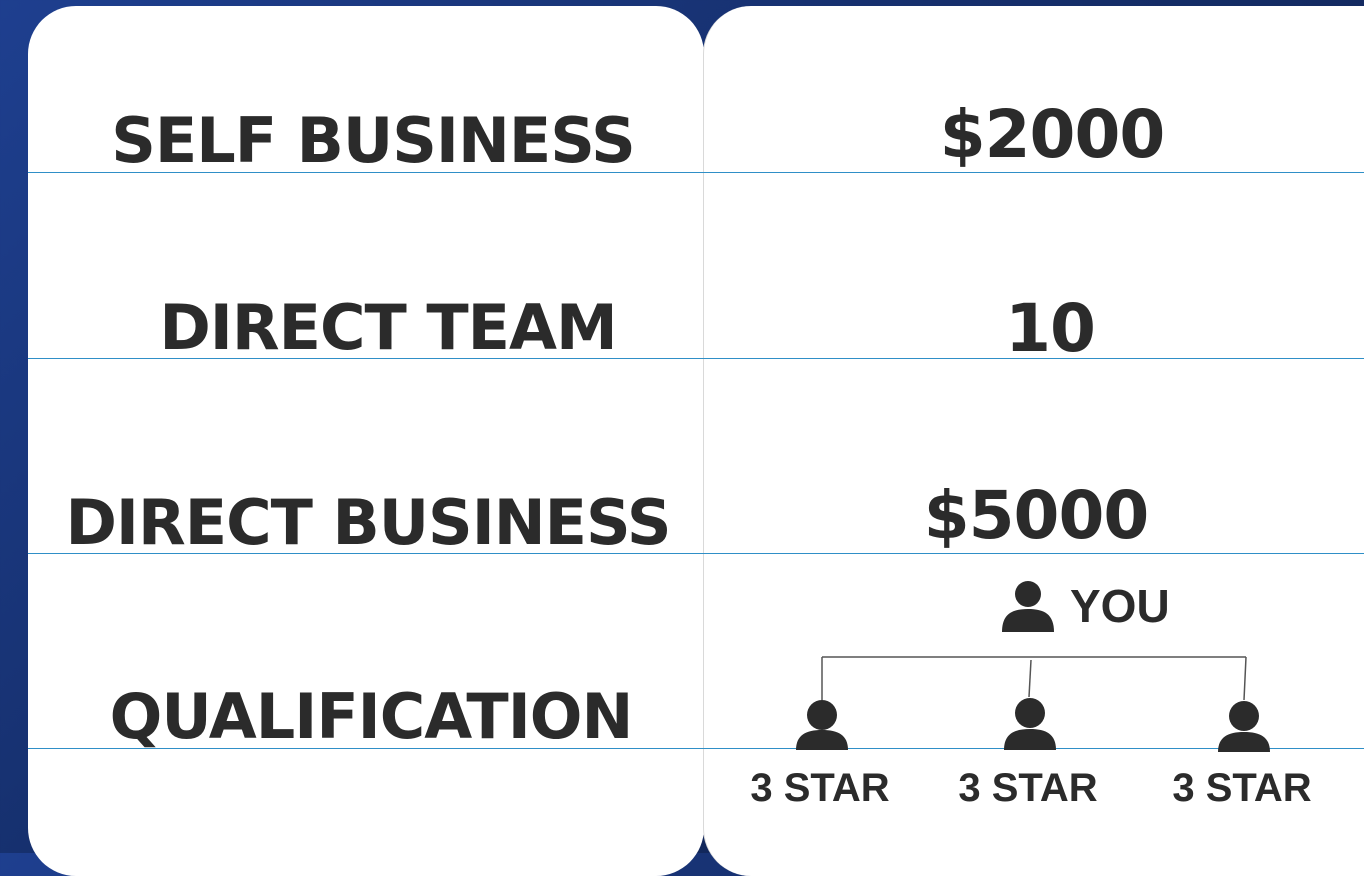  Describe the element at coordinates (1028, 606) in the screenshot. I see `person-icon` at that location.